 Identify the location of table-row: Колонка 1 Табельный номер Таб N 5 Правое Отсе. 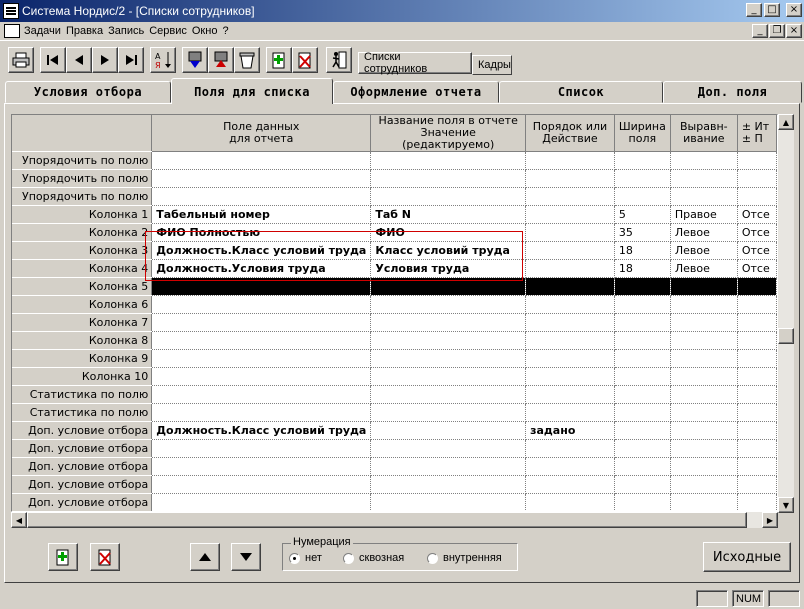
(394, 214).